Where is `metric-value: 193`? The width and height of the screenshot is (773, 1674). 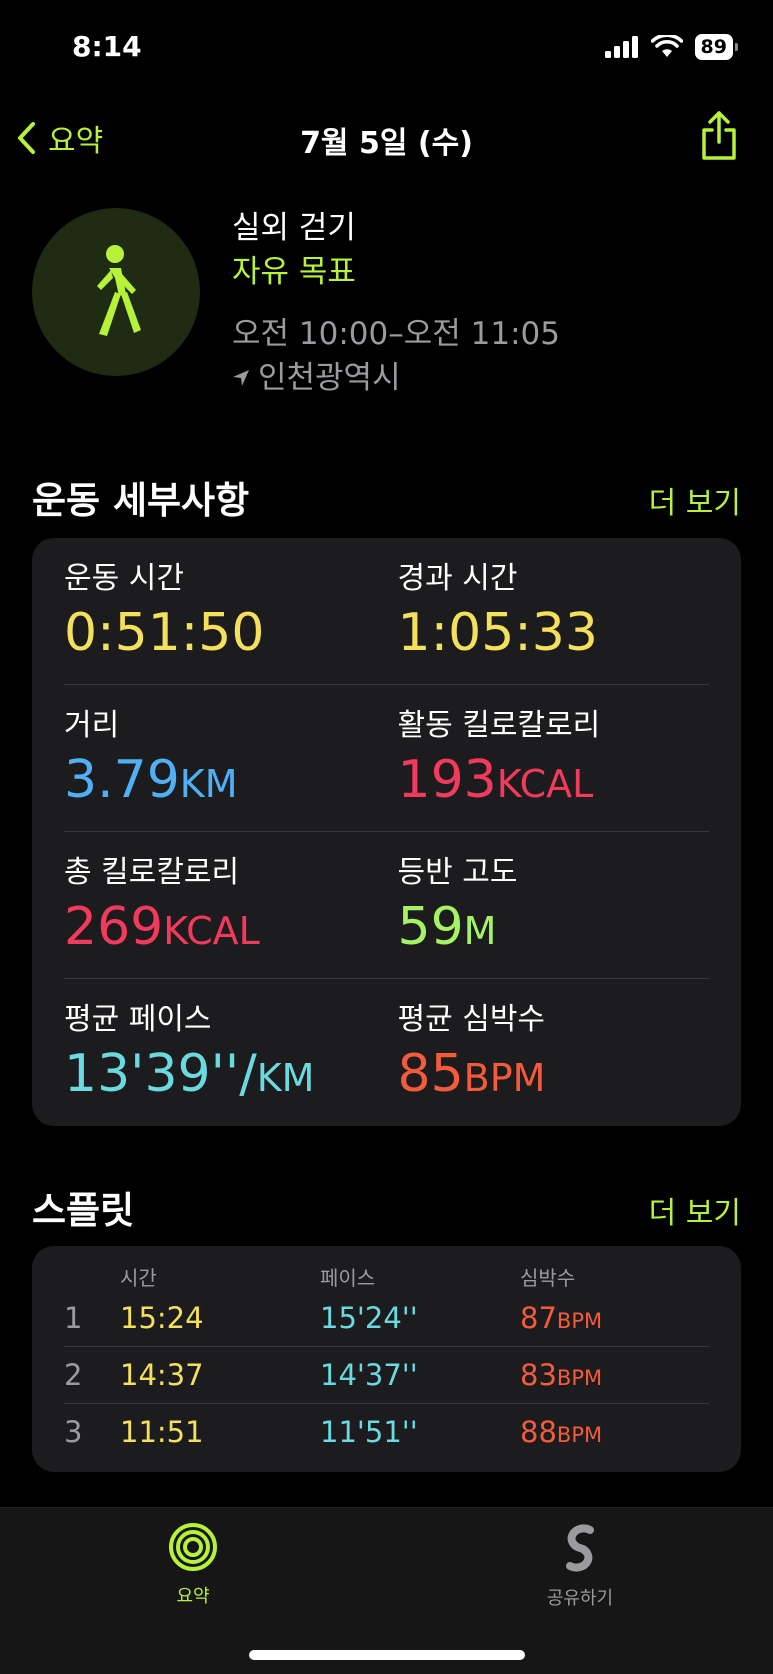 metric-value: 193 is located at coordinates (447, 780).